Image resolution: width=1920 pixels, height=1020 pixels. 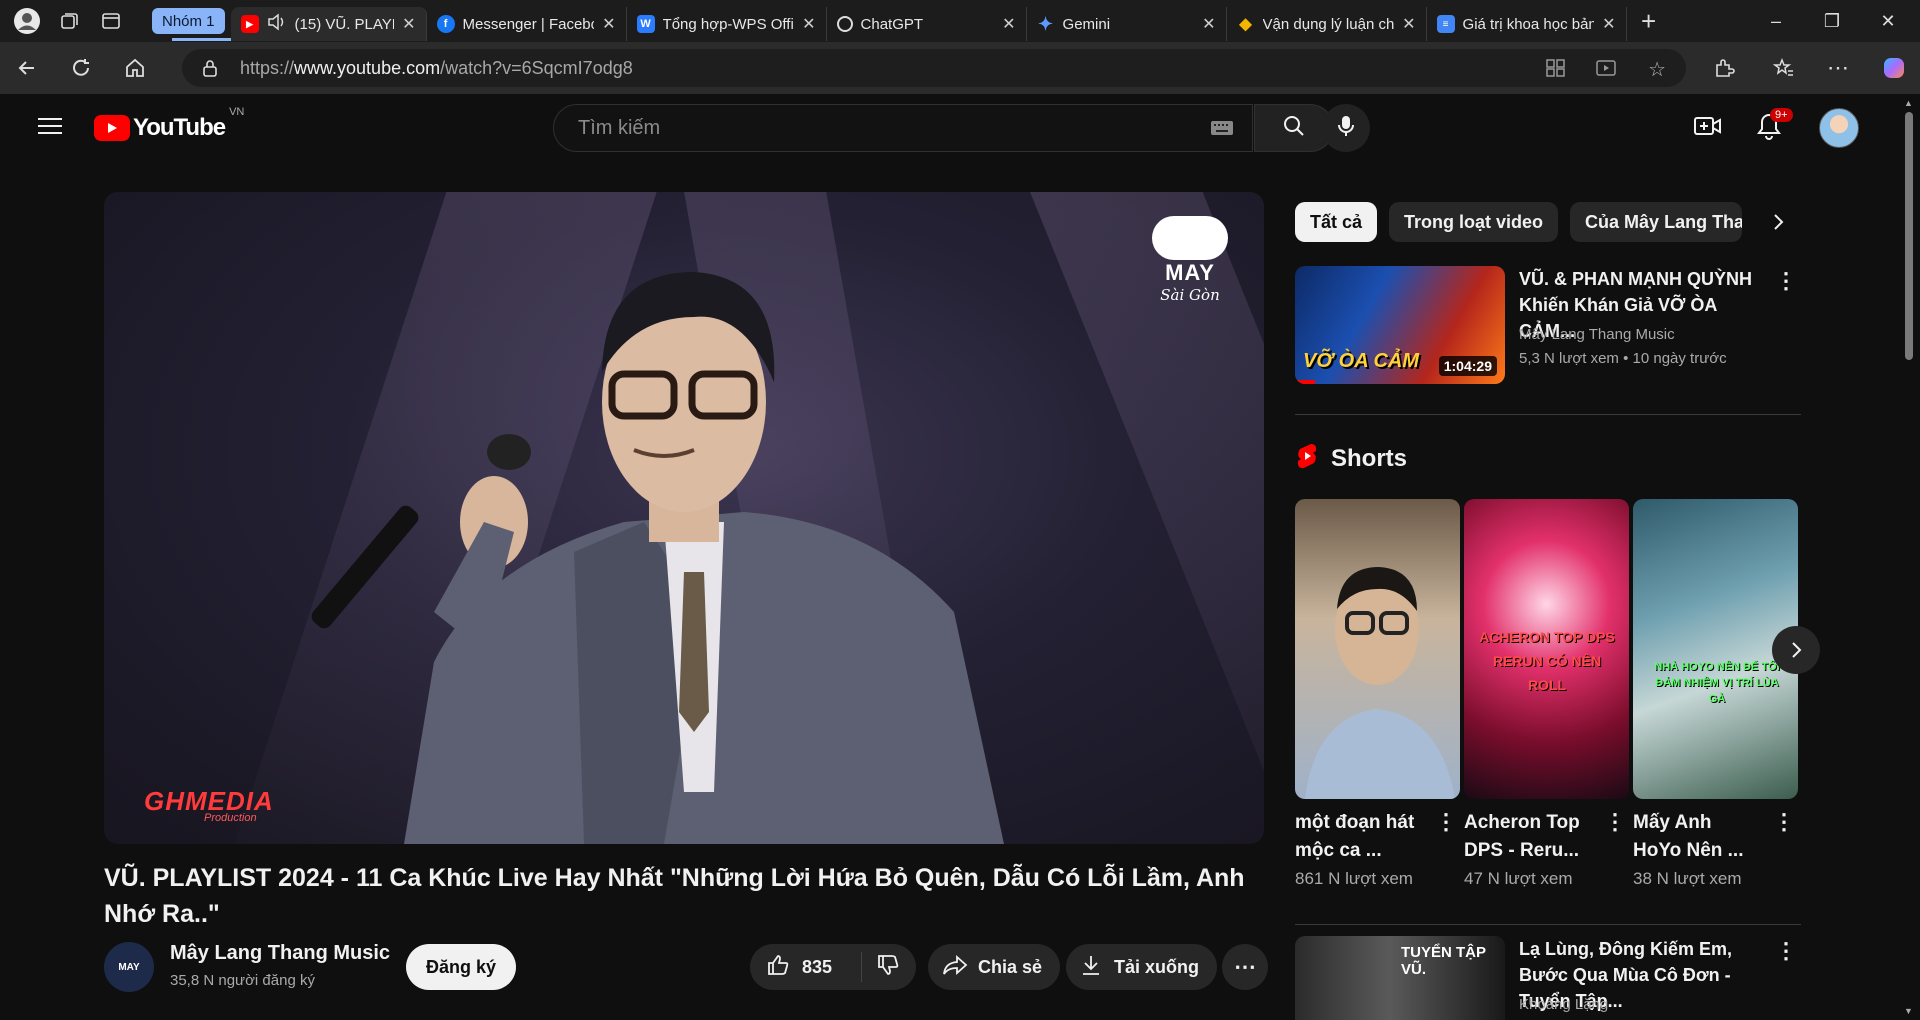 What do you see at coordinates (50, 128) in the screenshot?
I see `menu-icon` at bounding box center [50, 128].